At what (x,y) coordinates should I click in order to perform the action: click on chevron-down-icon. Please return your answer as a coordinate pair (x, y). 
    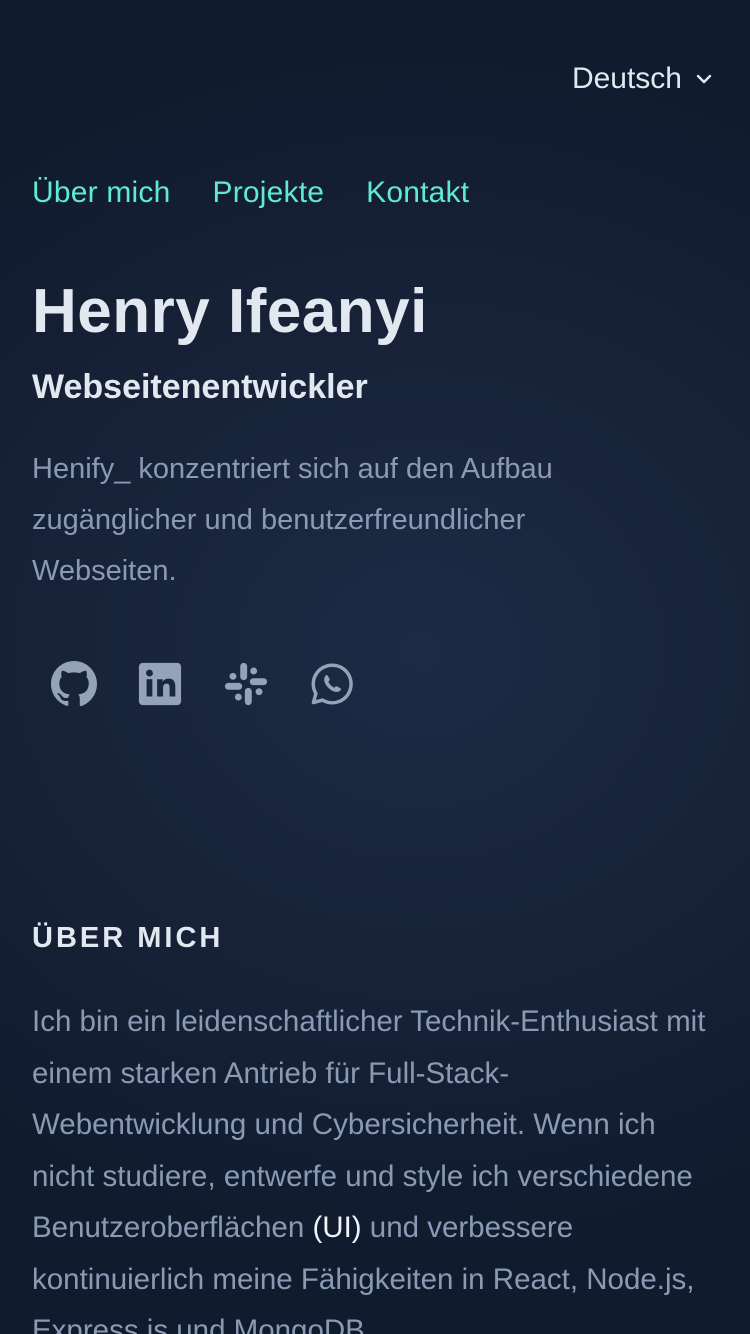
    Looking at the image, I should click on (704, 79).